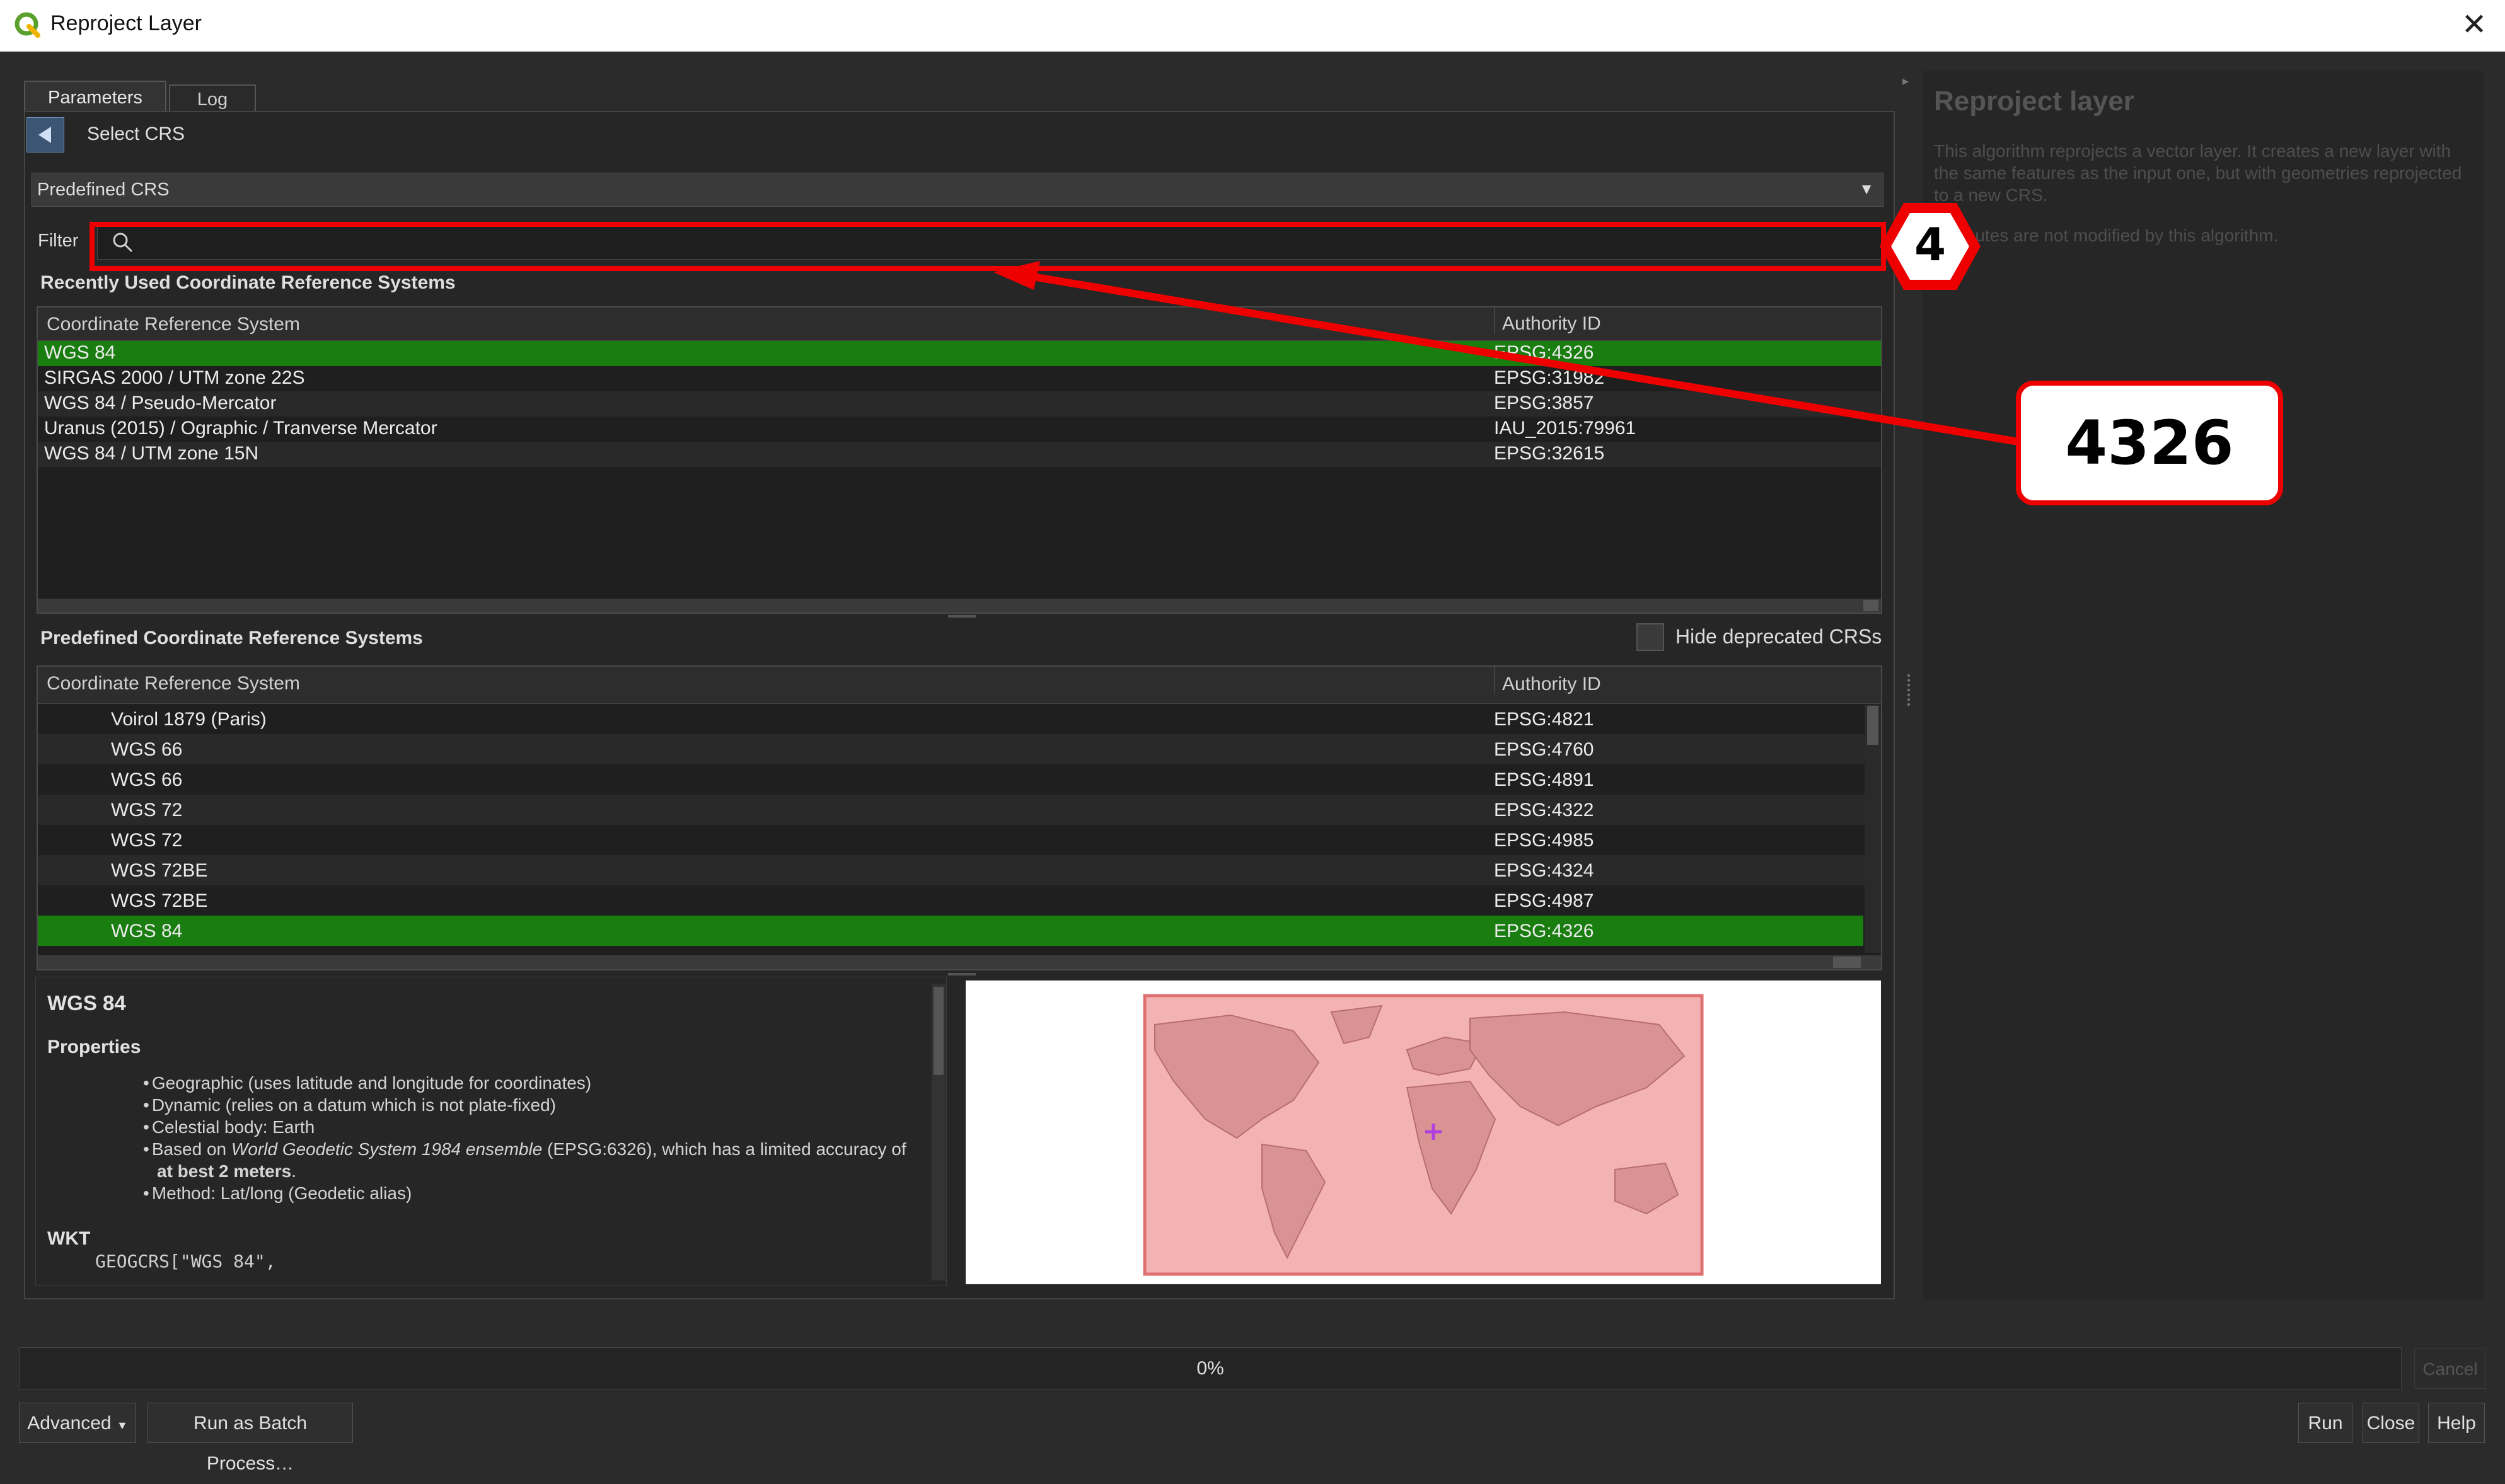  I want to click on callout-label: 4326, so click(2149, 443).